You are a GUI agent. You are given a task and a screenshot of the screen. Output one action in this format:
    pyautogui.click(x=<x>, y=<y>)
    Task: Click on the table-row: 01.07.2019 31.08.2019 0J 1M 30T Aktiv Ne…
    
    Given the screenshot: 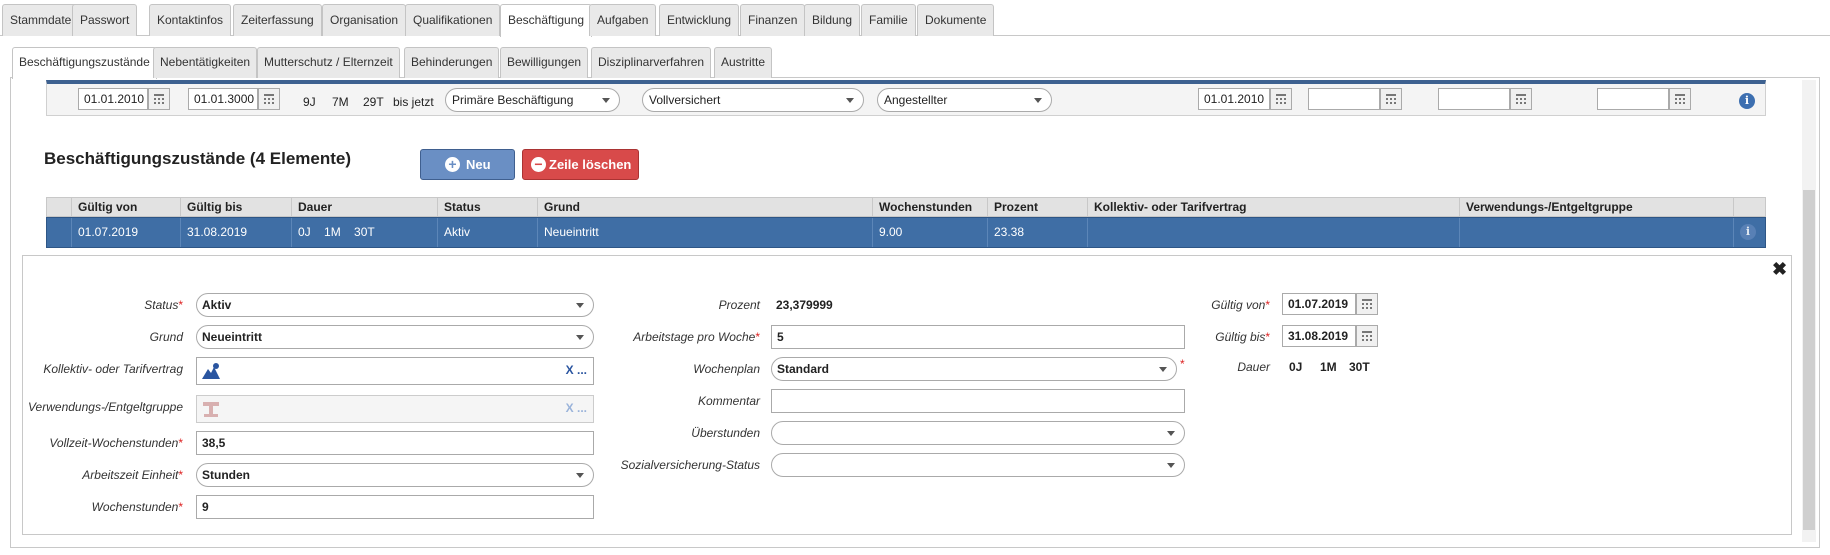 What is the action you would take?
    pyautogui.click(x=906, y=232)
    